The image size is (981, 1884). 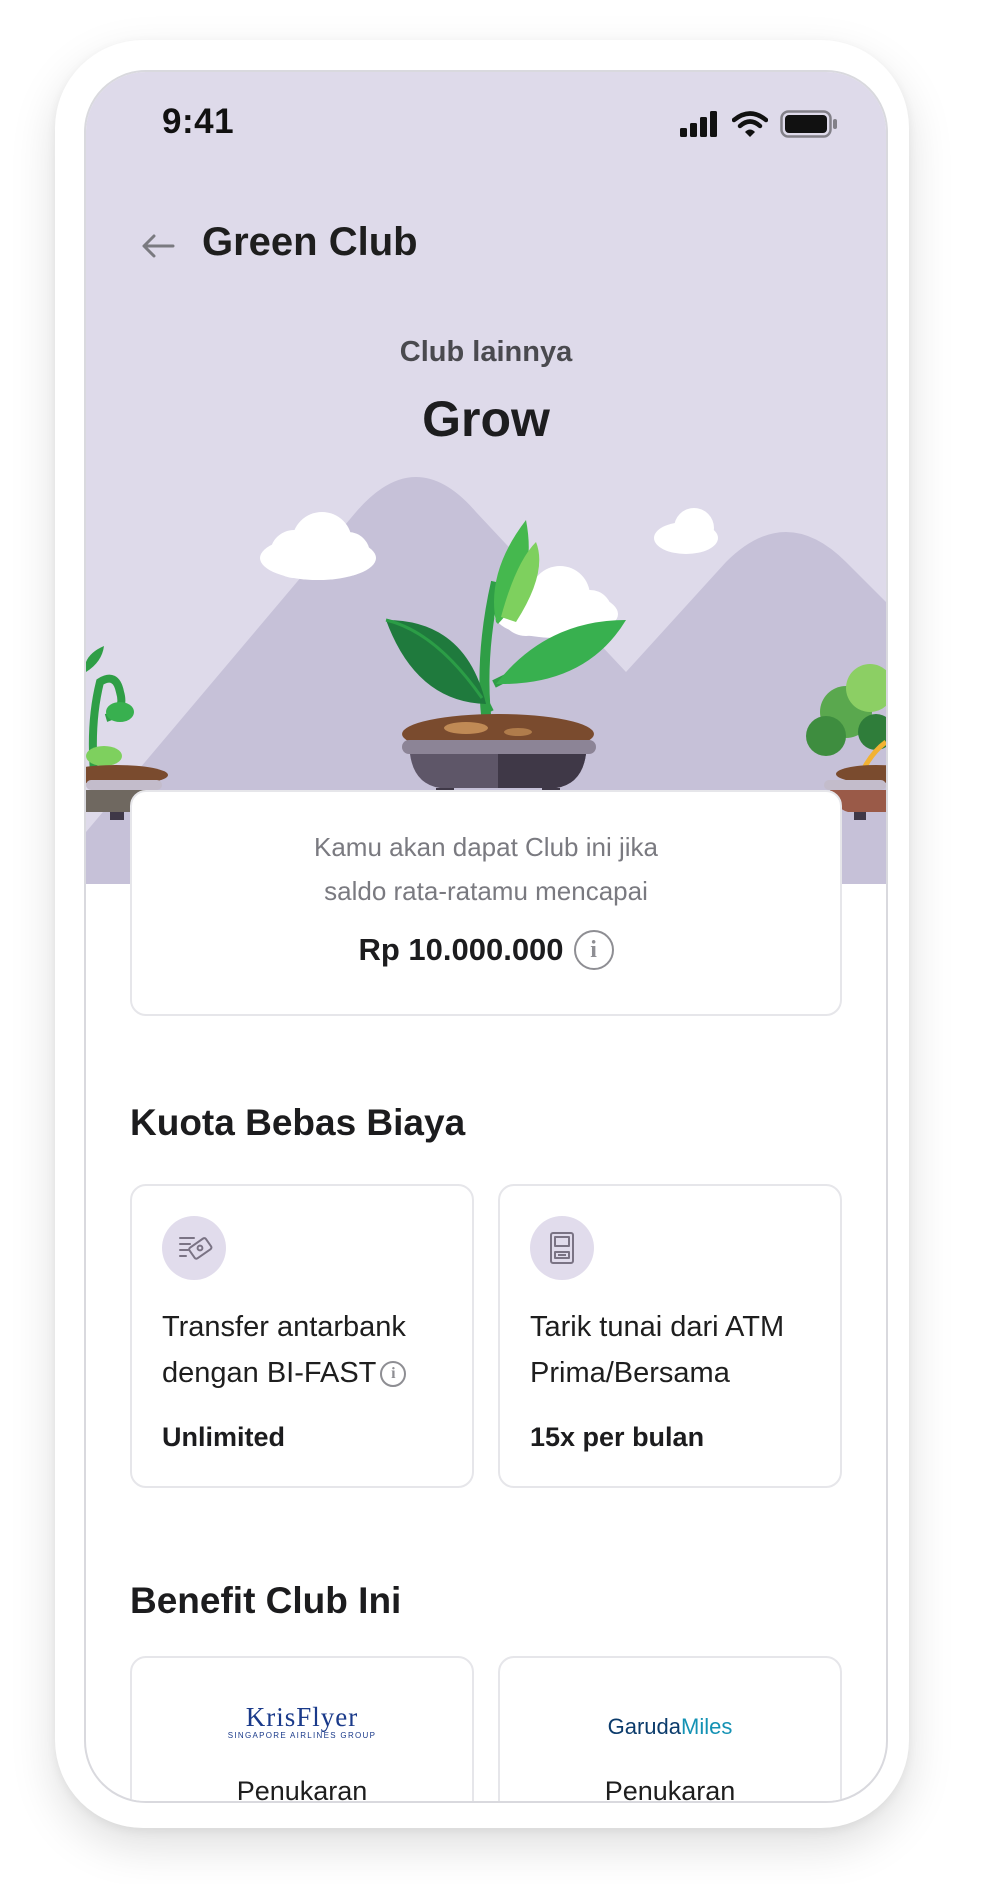 I want to click on requirement-amount: Rp 10.000.000, so click(x=461, y=949).